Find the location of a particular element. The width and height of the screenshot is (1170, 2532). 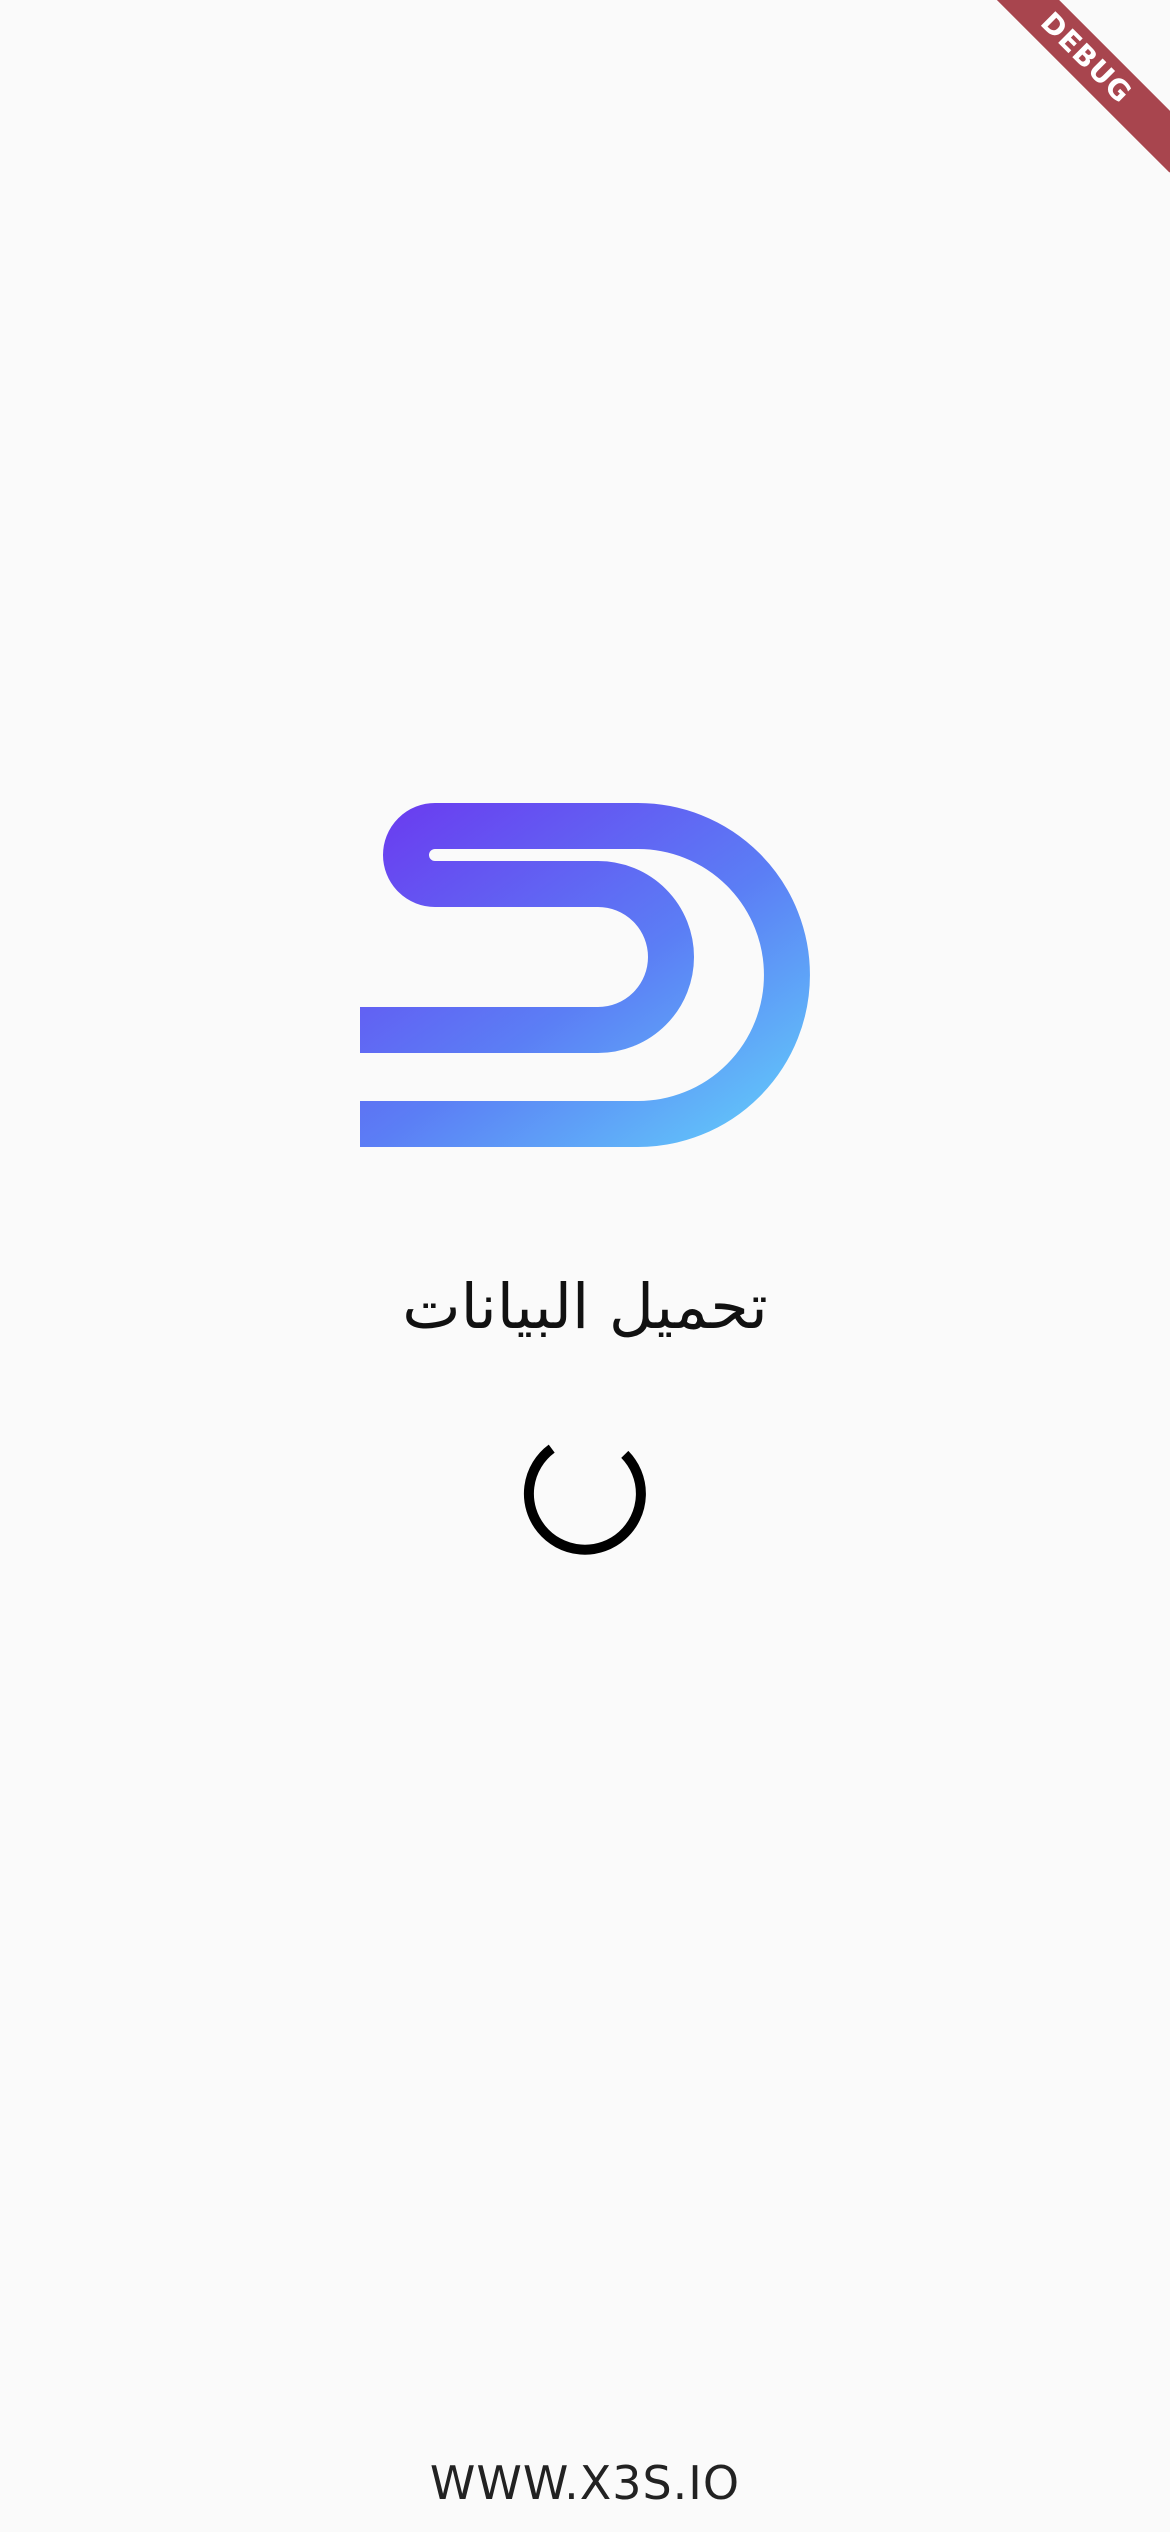

debug-banner: DEBUG is located at coordinates (1075, 95).